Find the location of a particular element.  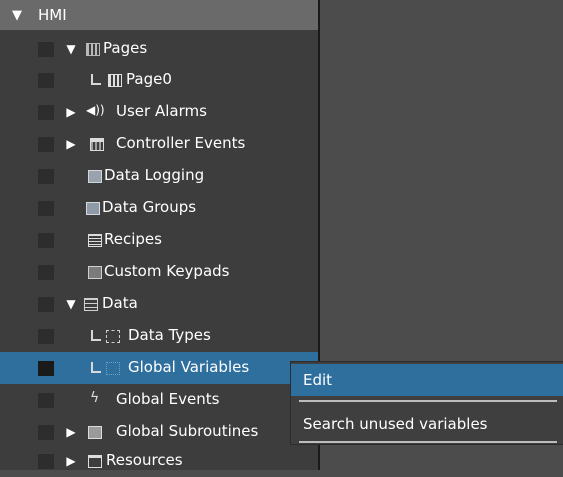

tree-root-hmi: ▼ HMI is located at coordinates (159, 15).